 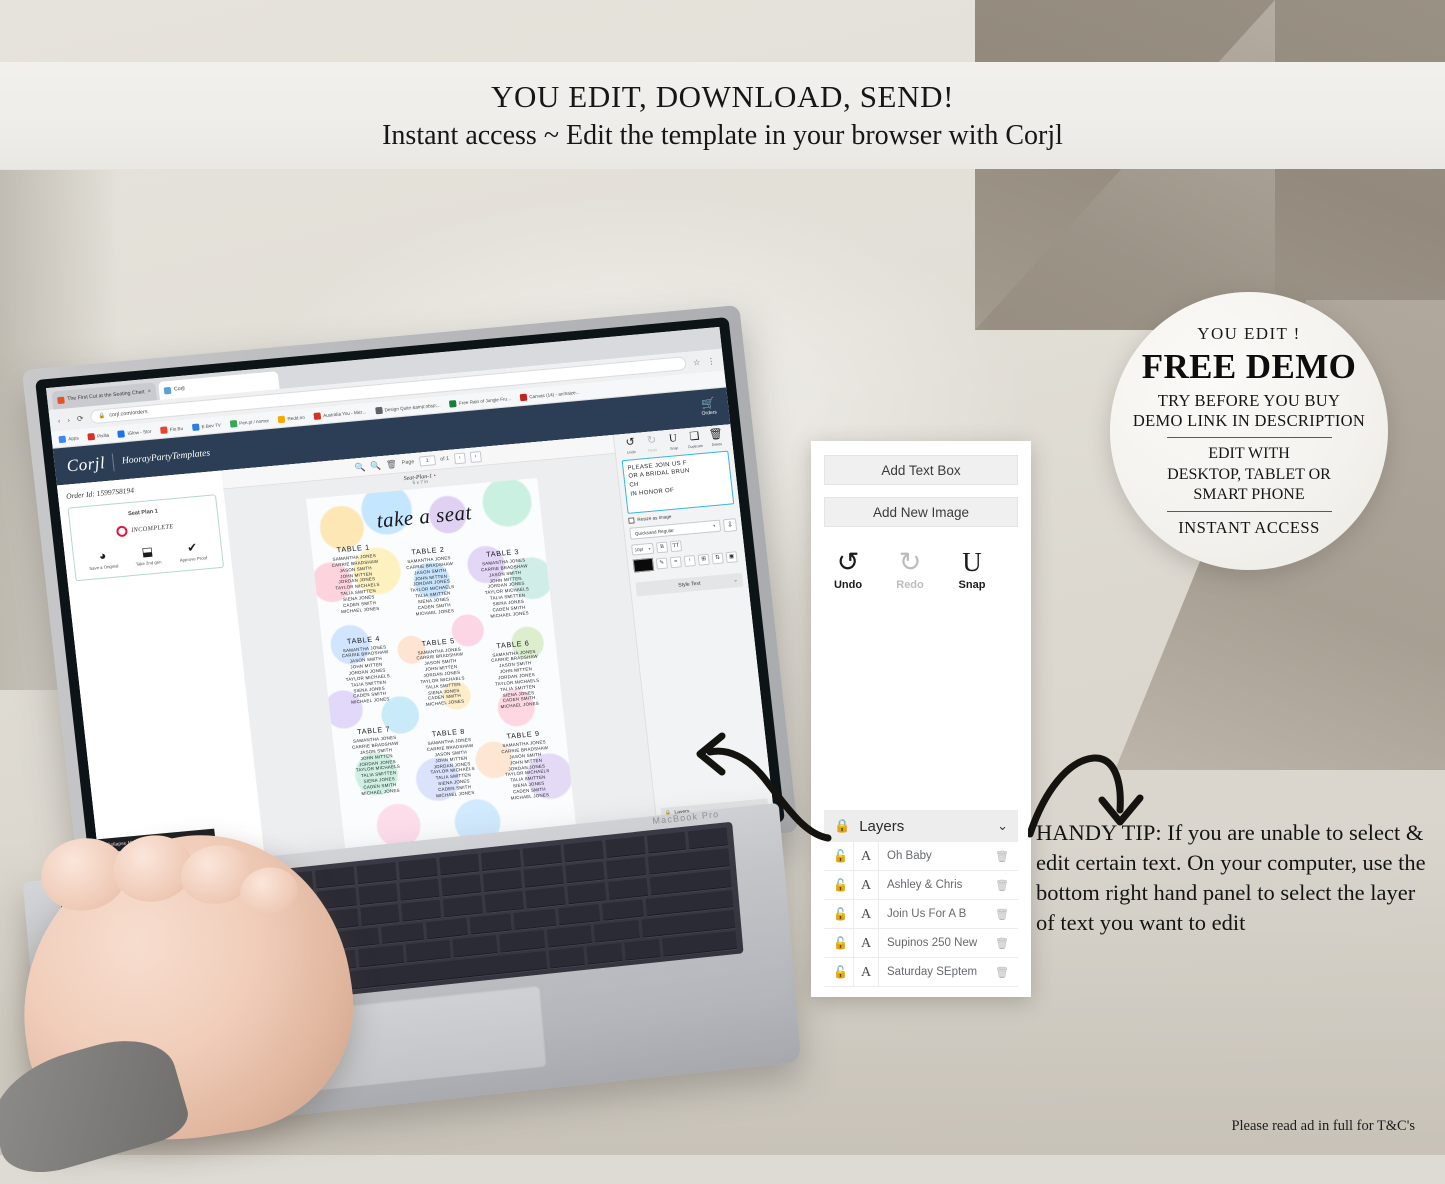 I want to click on bold-icon: B, so click(x=662, y=546).